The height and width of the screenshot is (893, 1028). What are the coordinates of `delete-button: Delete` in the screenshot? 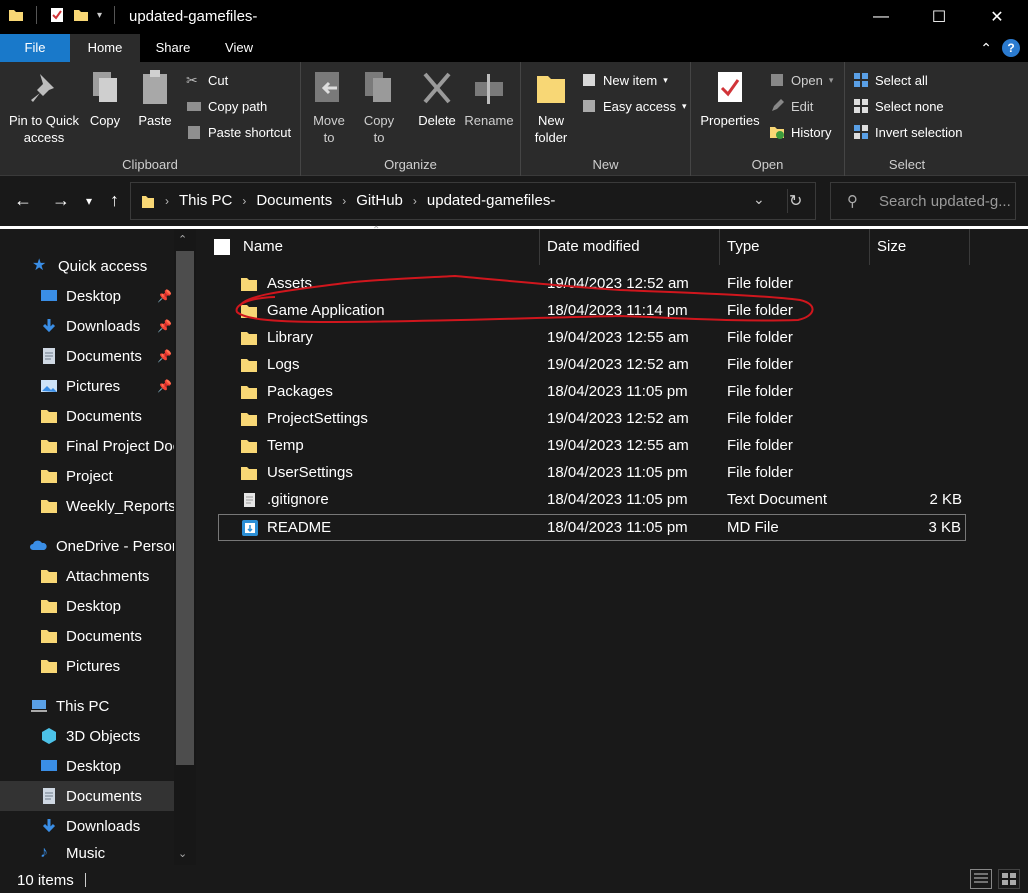 It's located at (437, 98).